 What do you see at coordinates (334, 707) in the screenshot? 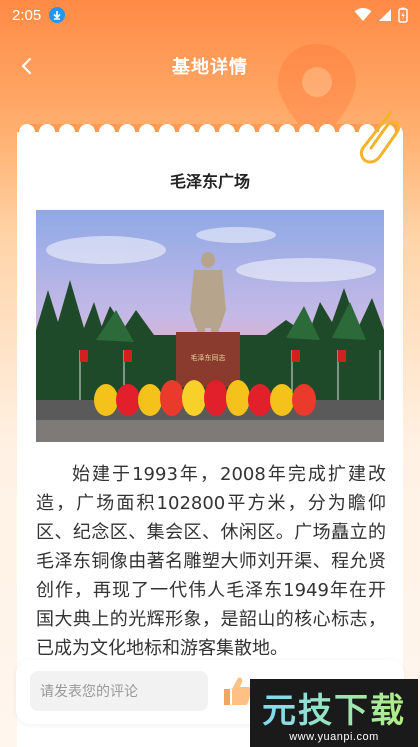
I see `watermark-brand: 元技下载` at bounding box center [334, 707].